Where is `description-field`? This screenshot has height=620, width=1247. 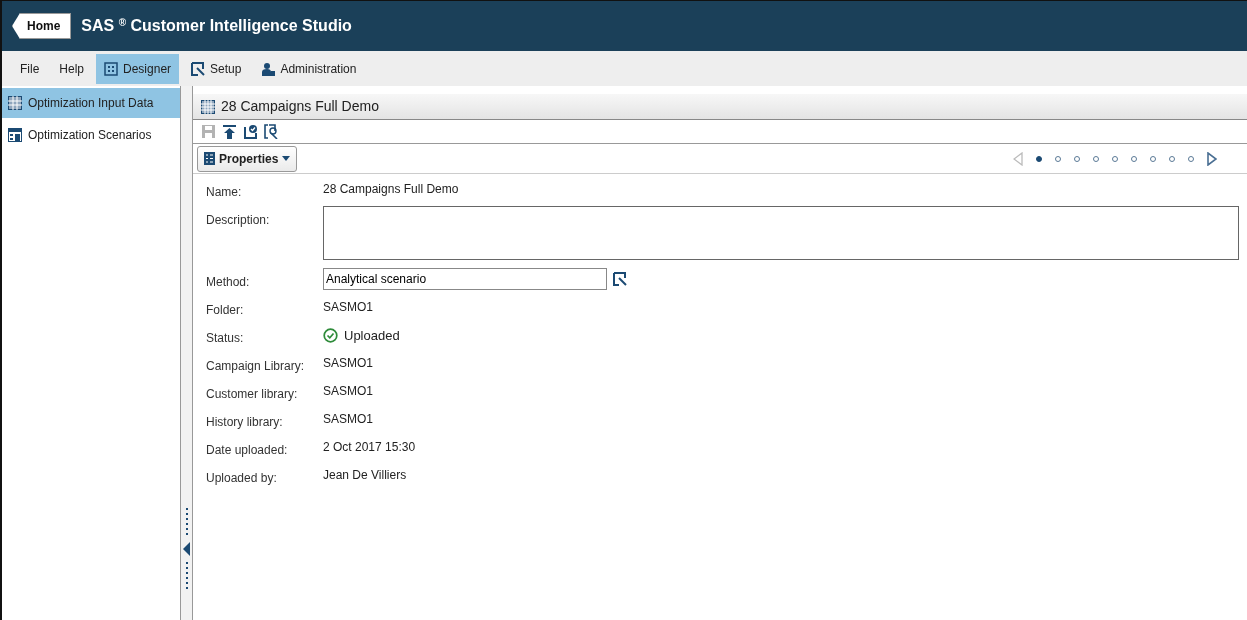 description-field is located at coordinates (781, 233).